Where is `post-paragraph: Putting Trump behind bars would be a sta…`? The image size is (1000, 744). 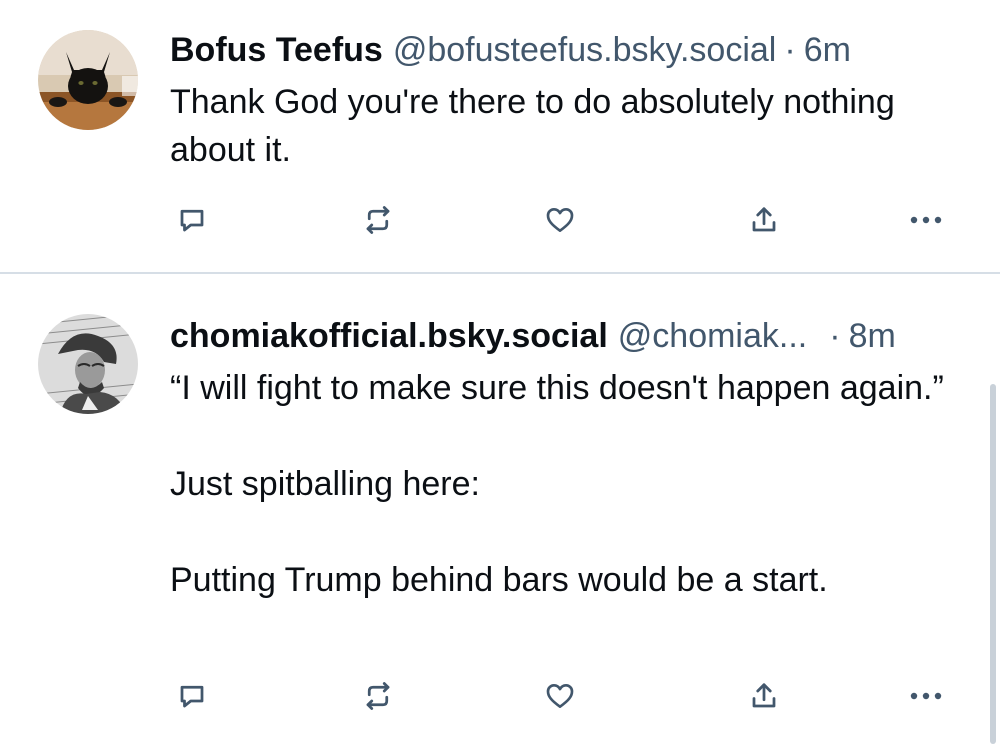 post-paragraph: Putting Trump behind bars would be a sta… is located at coordinates (499, 580).